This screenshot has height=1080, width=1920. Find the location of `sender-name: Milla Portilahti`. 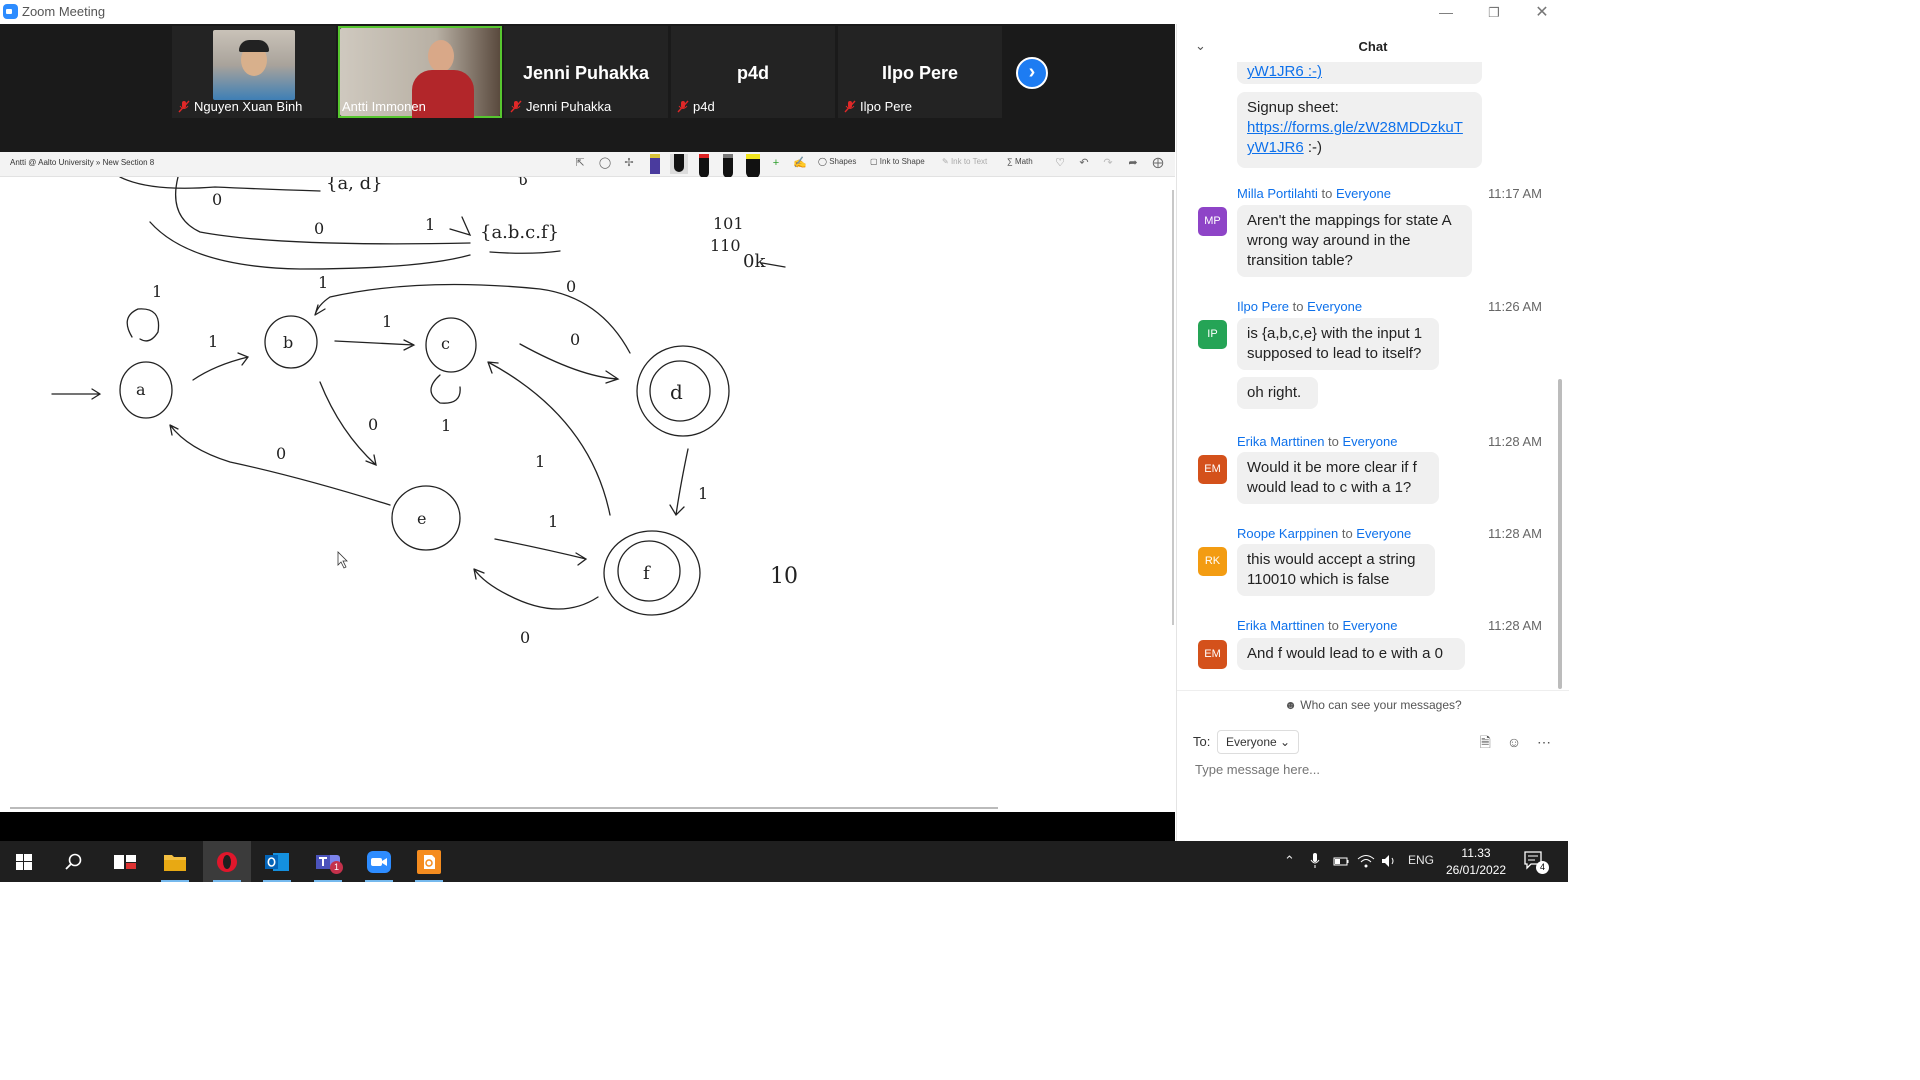

sender-name: Milla Portilahti is located at coordinates (1277, 193).